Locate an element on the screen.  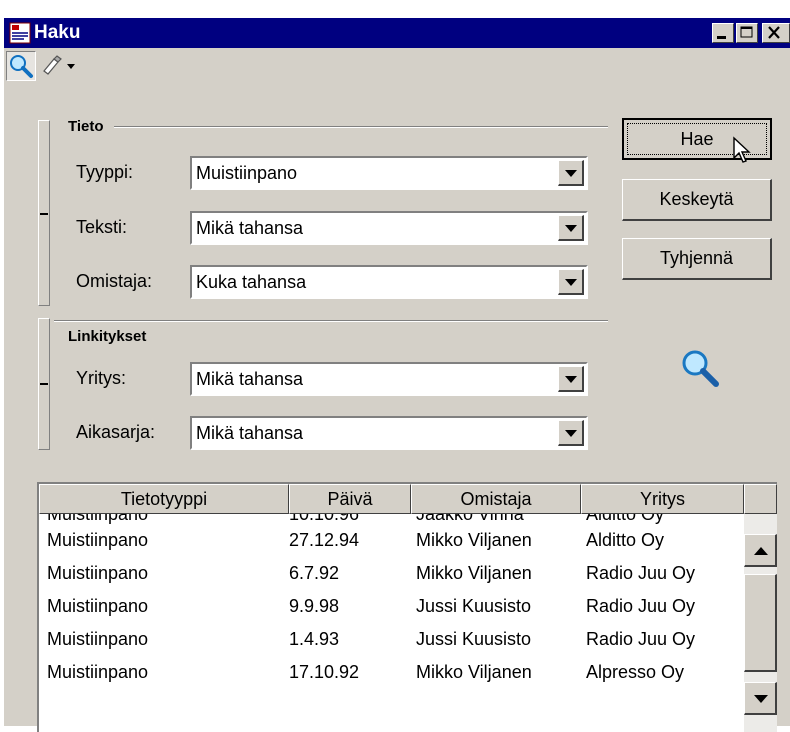
maximize-button is located at coordinates (747, 33).